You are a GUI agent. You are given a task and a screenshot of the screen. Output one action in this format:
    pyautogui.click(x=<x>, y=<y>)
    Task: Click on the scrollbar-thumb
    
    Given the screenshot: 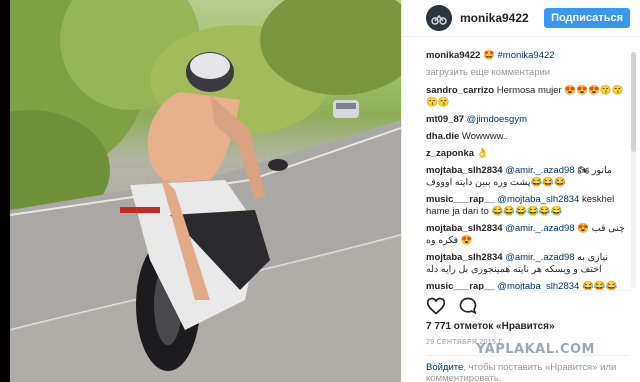 What is the action you would take?
    pyautogui.click(x=633, y=102)
    